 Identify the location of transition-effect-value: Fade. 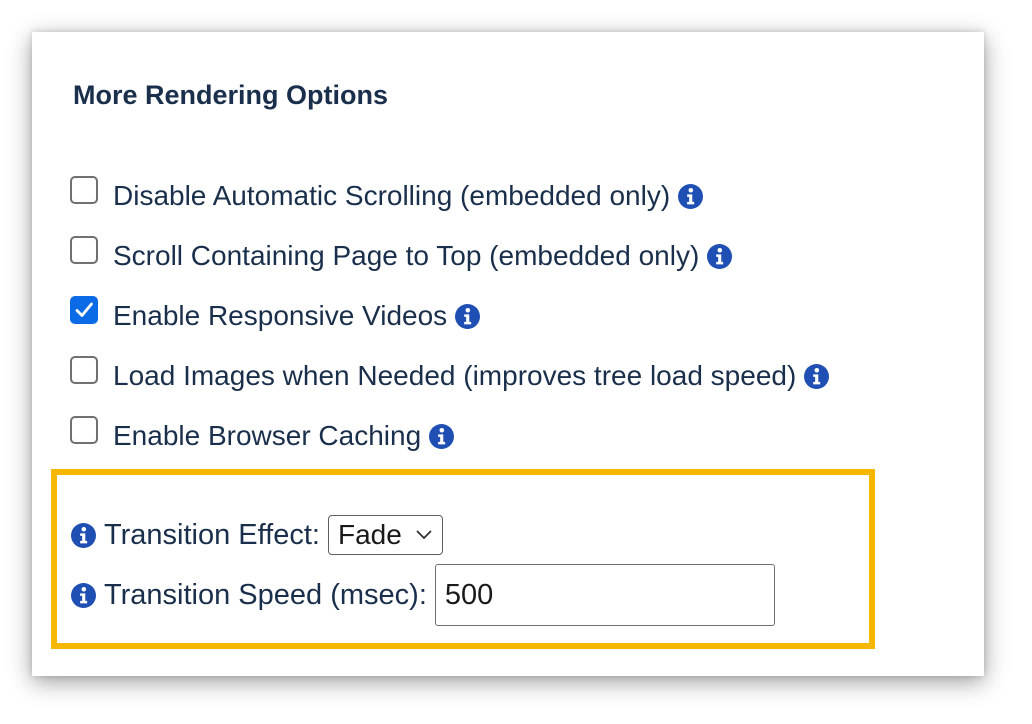
(370, 534).